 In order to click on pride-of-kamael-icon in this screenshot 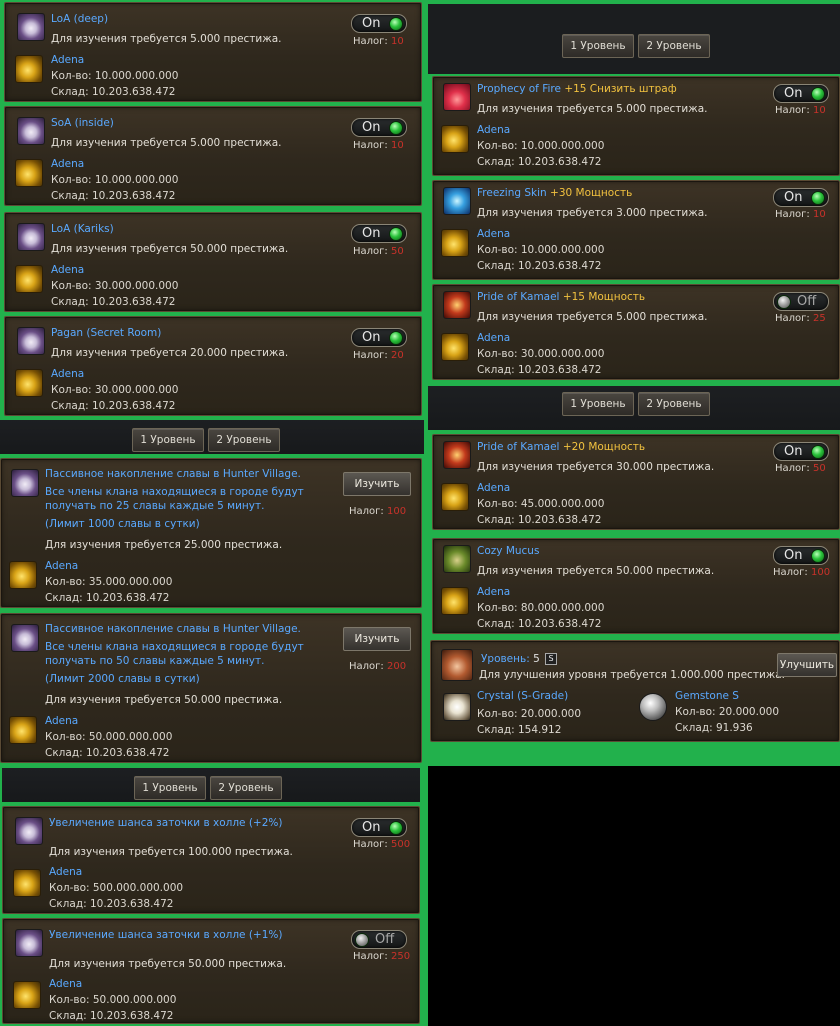, I will do `click(457, 305)`.